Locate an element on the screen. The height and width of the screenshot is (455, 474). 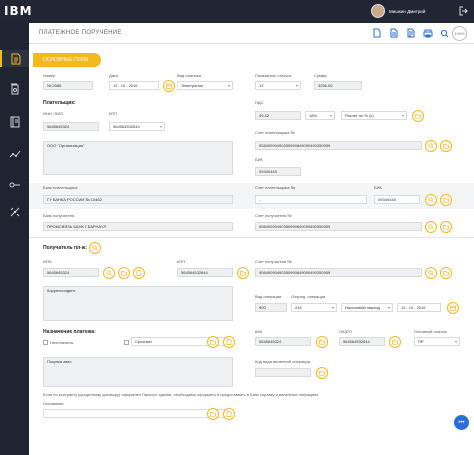
sidebar-item-statements is located at coordinates (14, 121).